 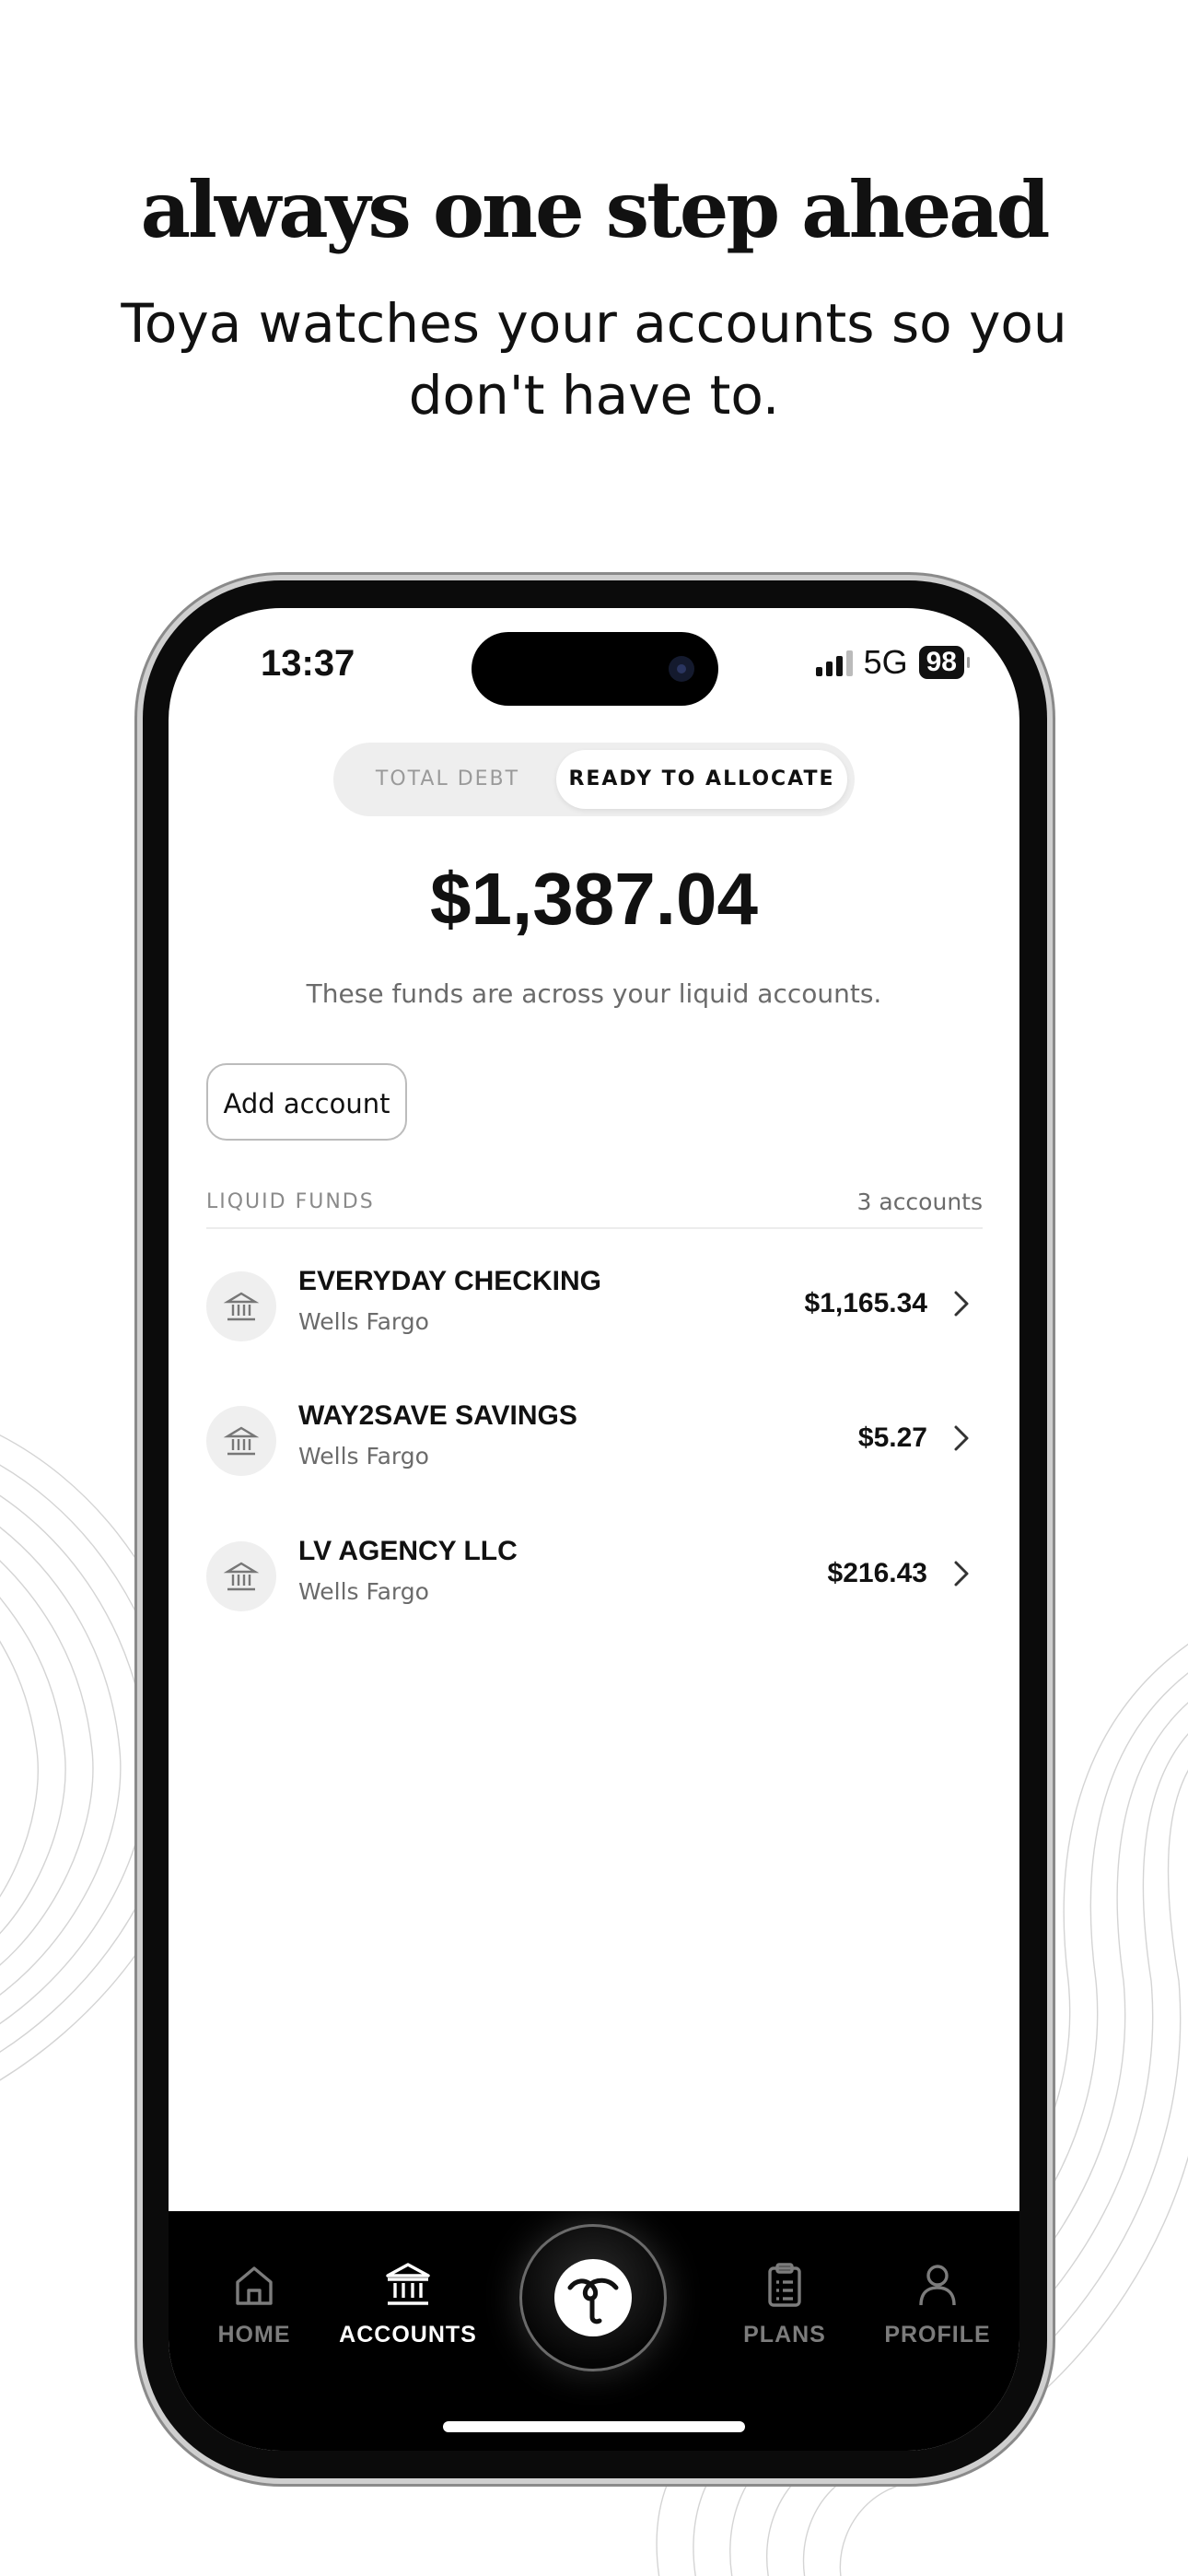 What do you see at coordinates (254, 2335) in the screenshot?
I see `tab-home-label: HOME` at bounding box center [254, 2335].